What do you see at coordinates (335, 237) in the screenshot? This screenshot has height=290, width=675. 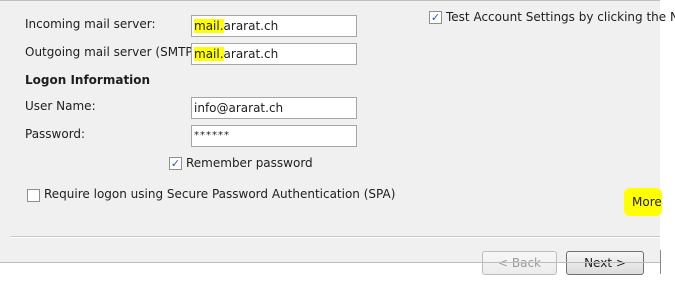 I see `divider-highlight` at bounding box center [335, 237].